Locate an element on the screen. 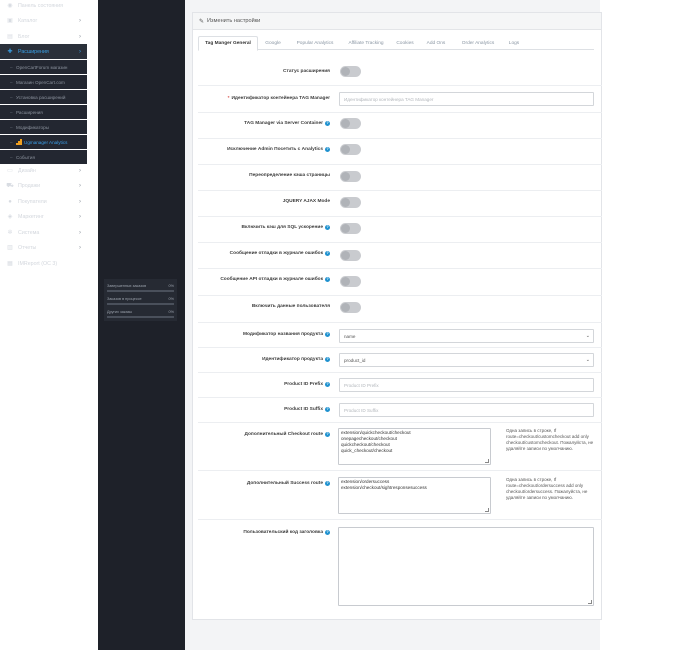  sidebar-item-label: Продажи is located at coordinates (29, 185).